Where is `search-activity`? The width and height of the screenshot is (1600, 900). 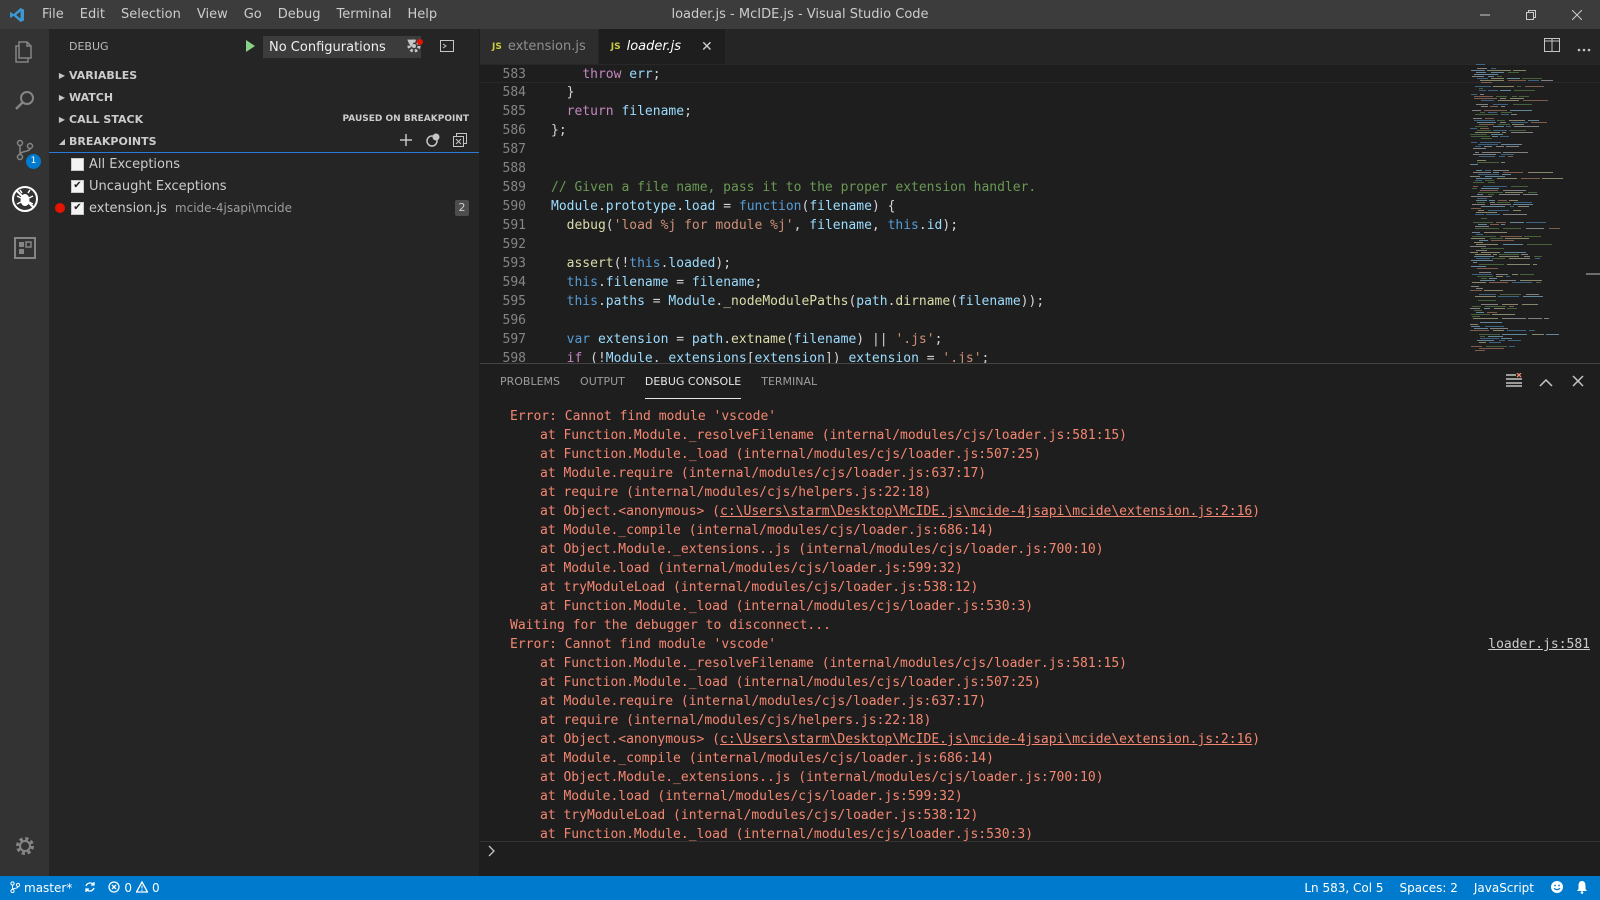 search-activity is located at coordinates (24, 102).